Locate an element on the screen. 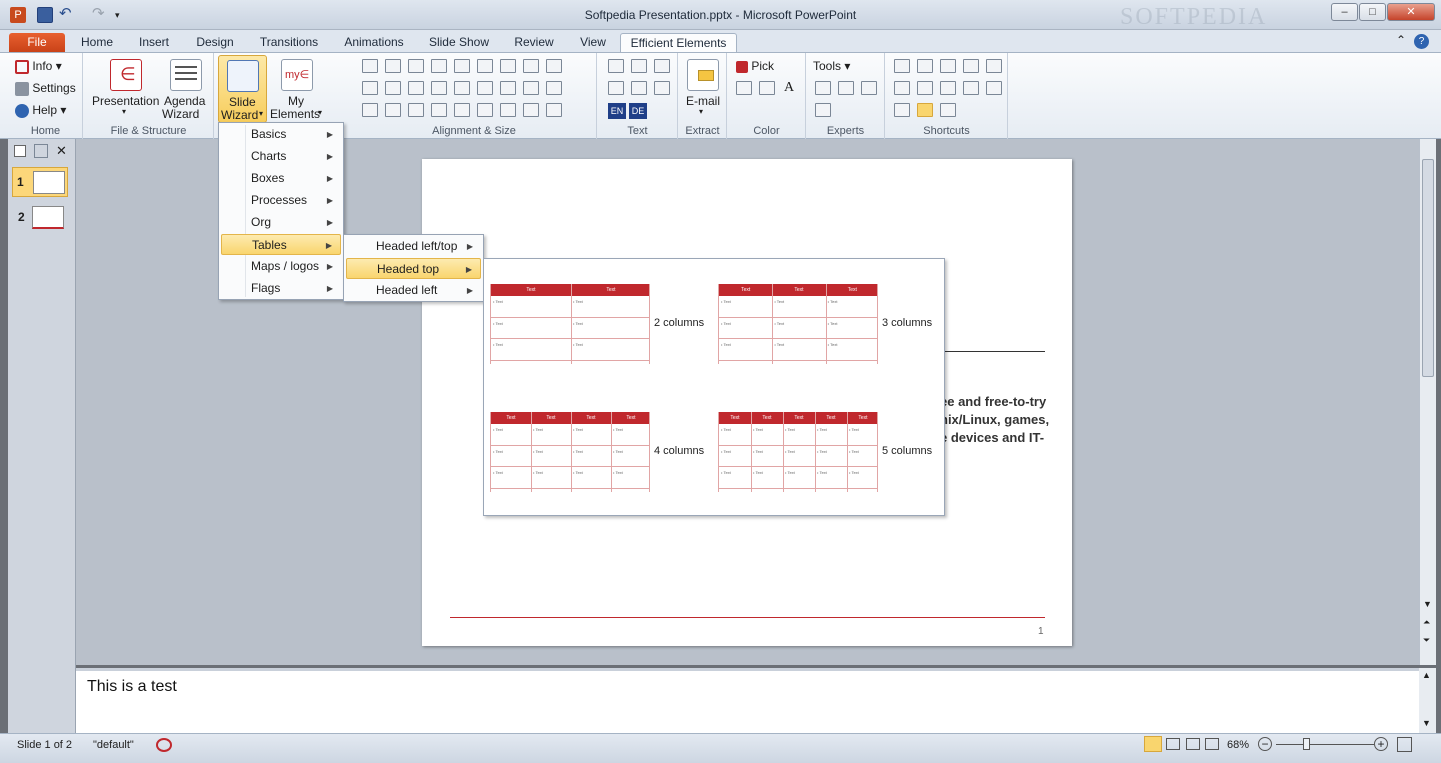 This screenshot has width=1441, height=763. help-button: Help ▾ is located at coordinates (40, 110).